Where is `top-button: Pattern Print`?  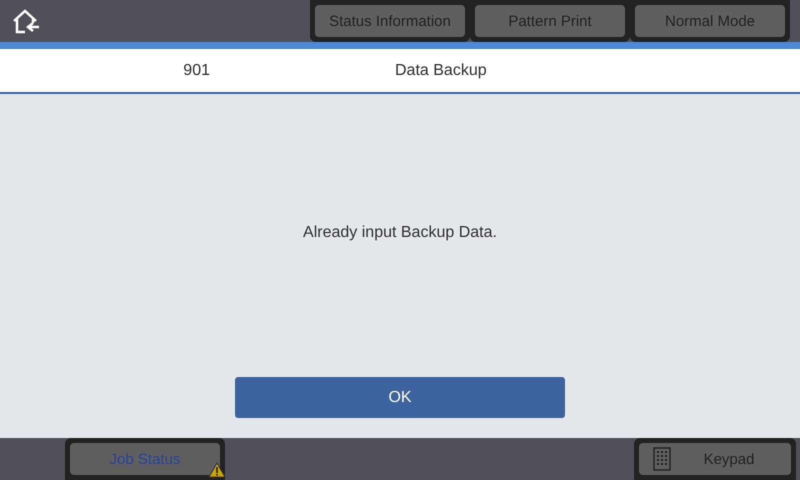 top-button: Pattern Print is located at coordinates (550, 21).